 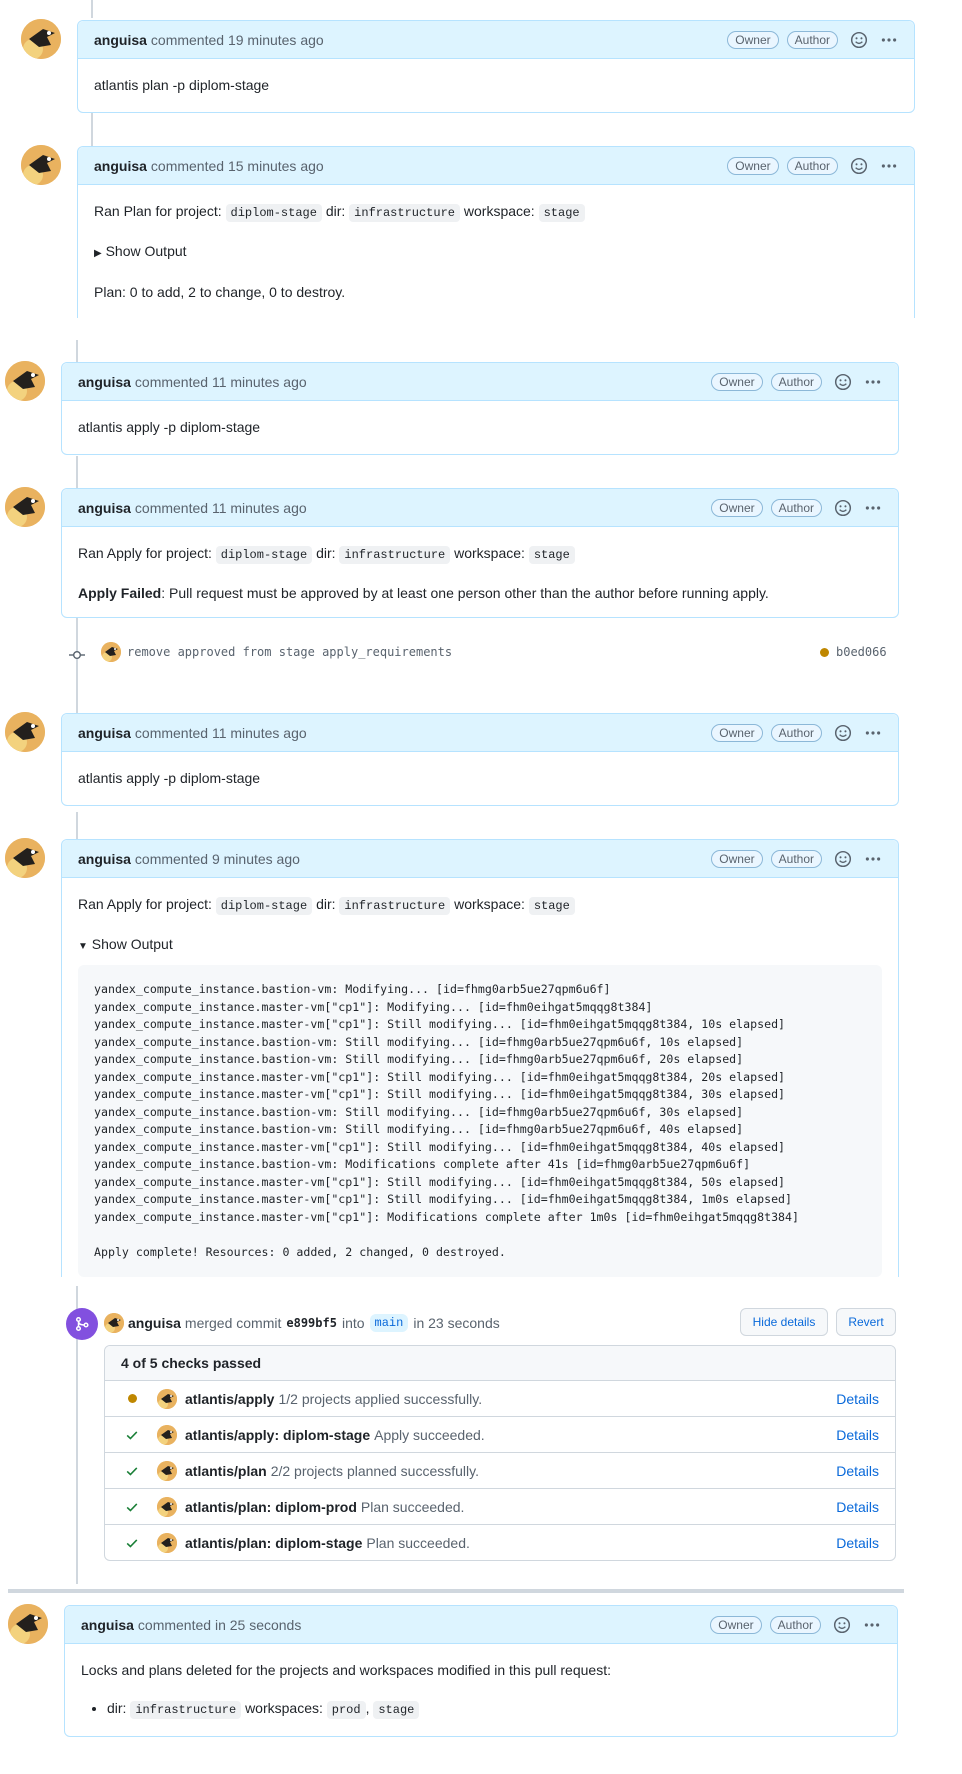 I want to click on commit-sha-group: b0ed066, so click(x=853, y=652).